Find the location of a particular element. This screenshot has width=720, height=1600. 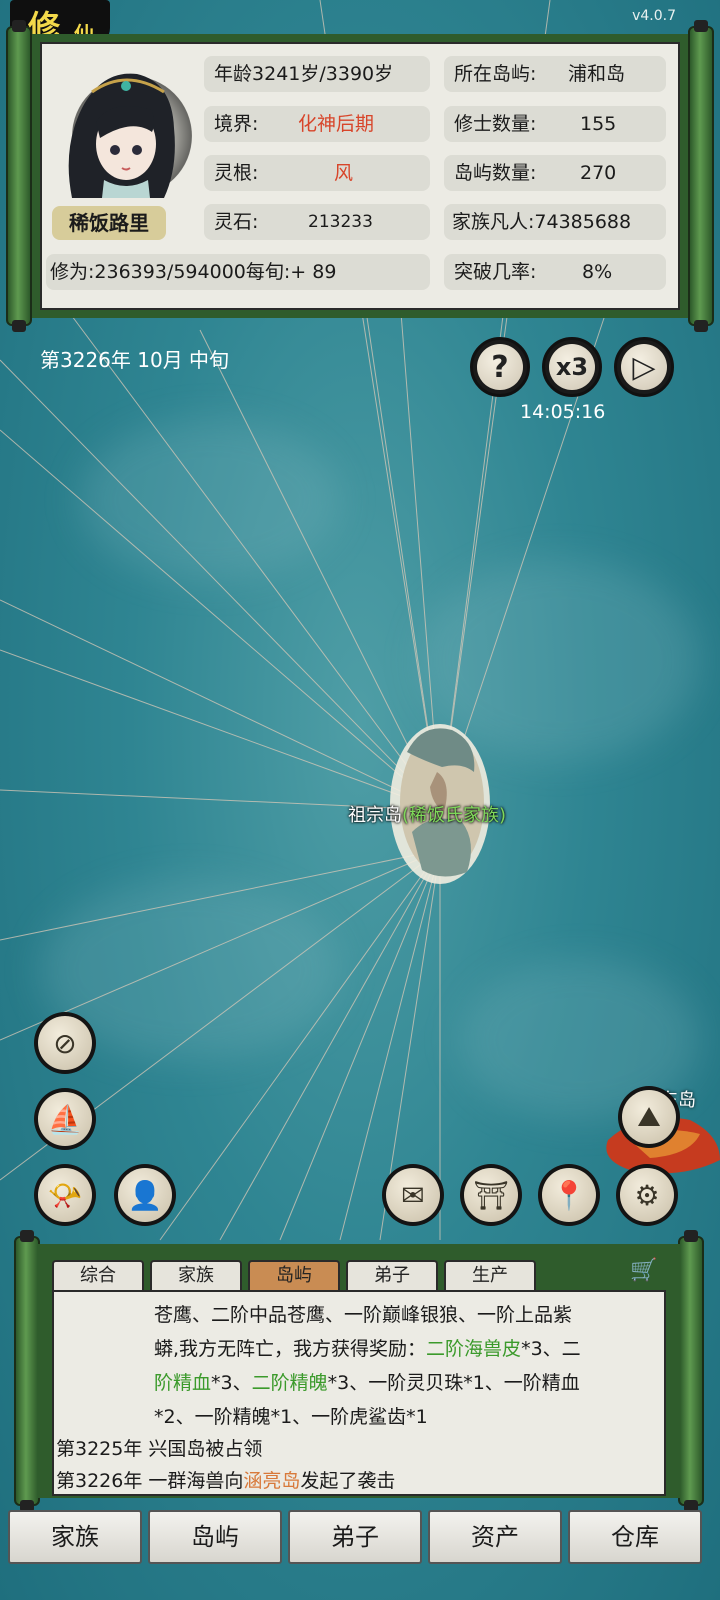

play-button: ▷ is located at coordinates (644, 367).